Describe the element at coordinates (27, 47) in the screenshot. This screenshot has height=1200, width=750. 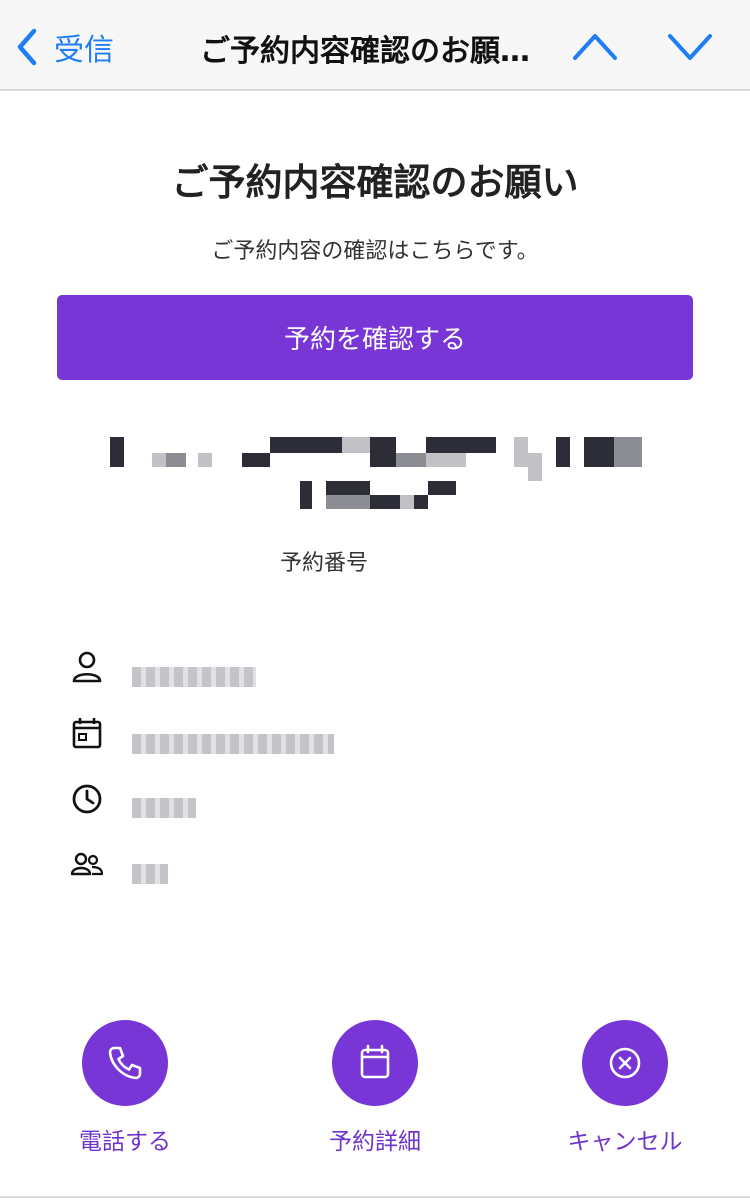
I see `chevron-left-icon` at that location.